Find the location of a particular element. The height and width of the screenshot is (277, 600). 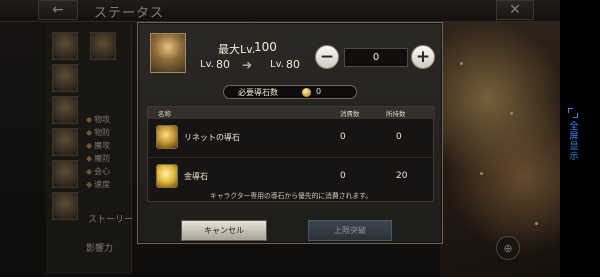

arrow-right-icon: ➔ is located at coordinates (247, 65).